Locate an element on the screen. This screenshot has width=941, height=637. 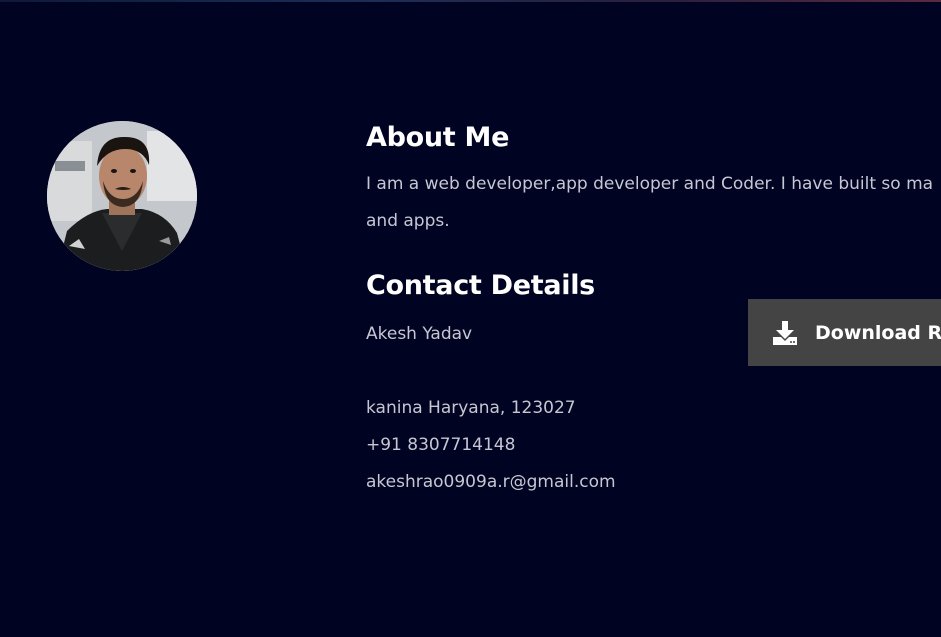
avatar is located at coordinates (122, 196).